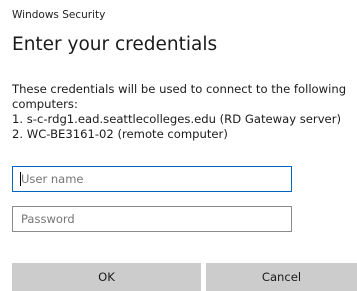 Image resolution: width=357 pixels, height=291 pixels. I want to click on password-input, so click(152, 219).